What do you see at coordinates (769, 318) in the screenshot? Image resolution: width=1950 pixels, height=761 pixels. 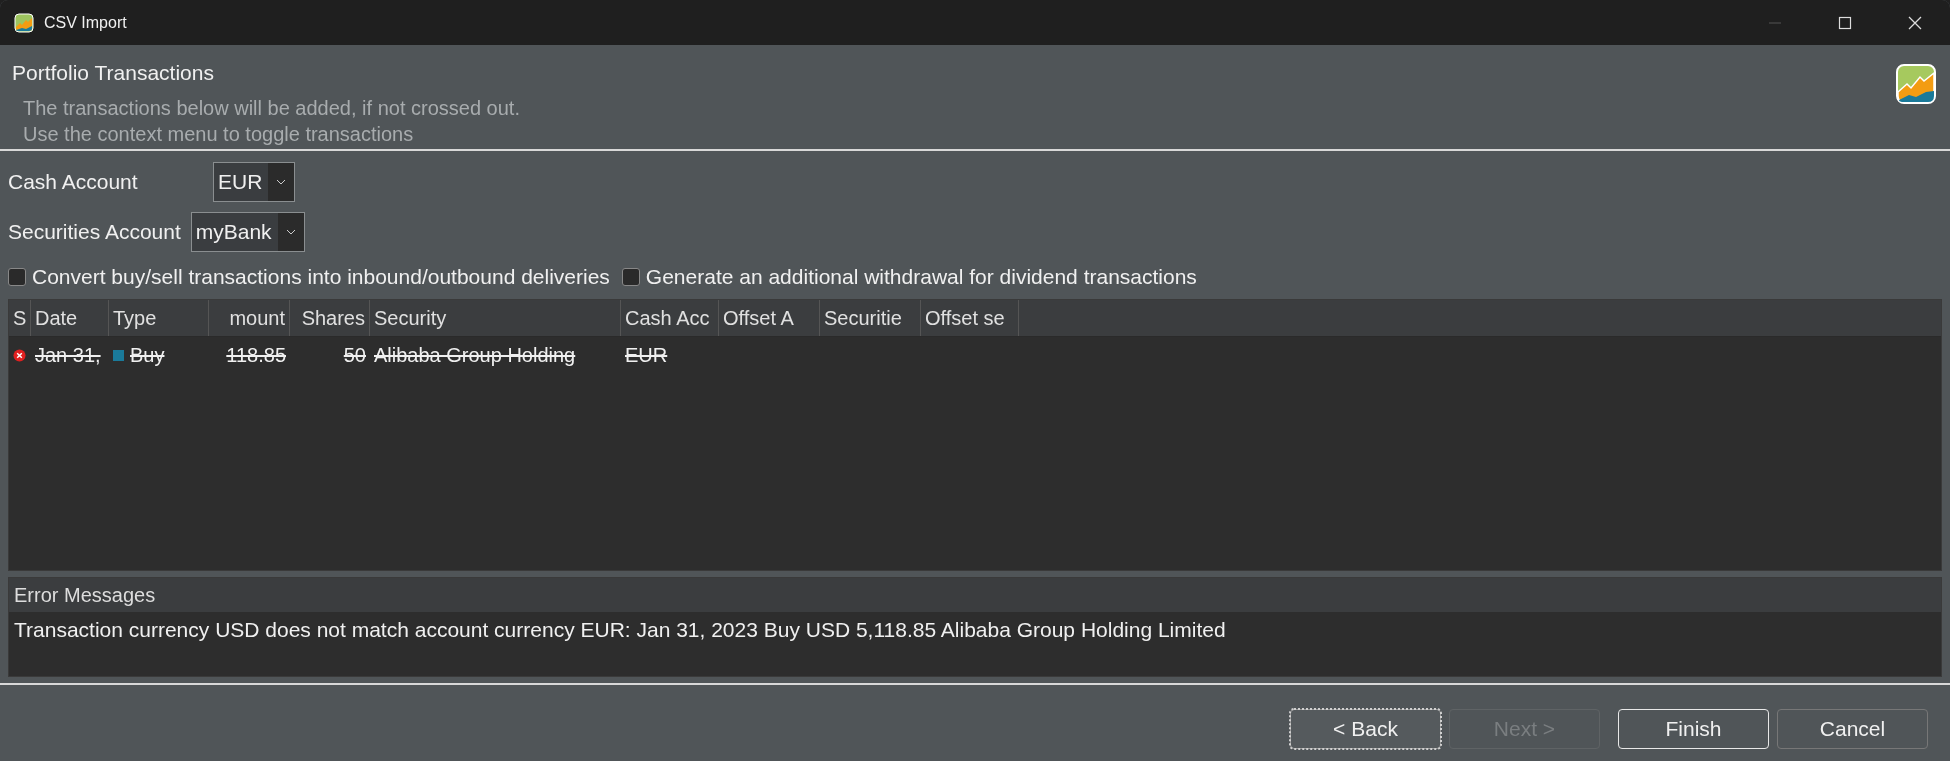 I see `column-header: Offset A` at bounding box center [769, 318].